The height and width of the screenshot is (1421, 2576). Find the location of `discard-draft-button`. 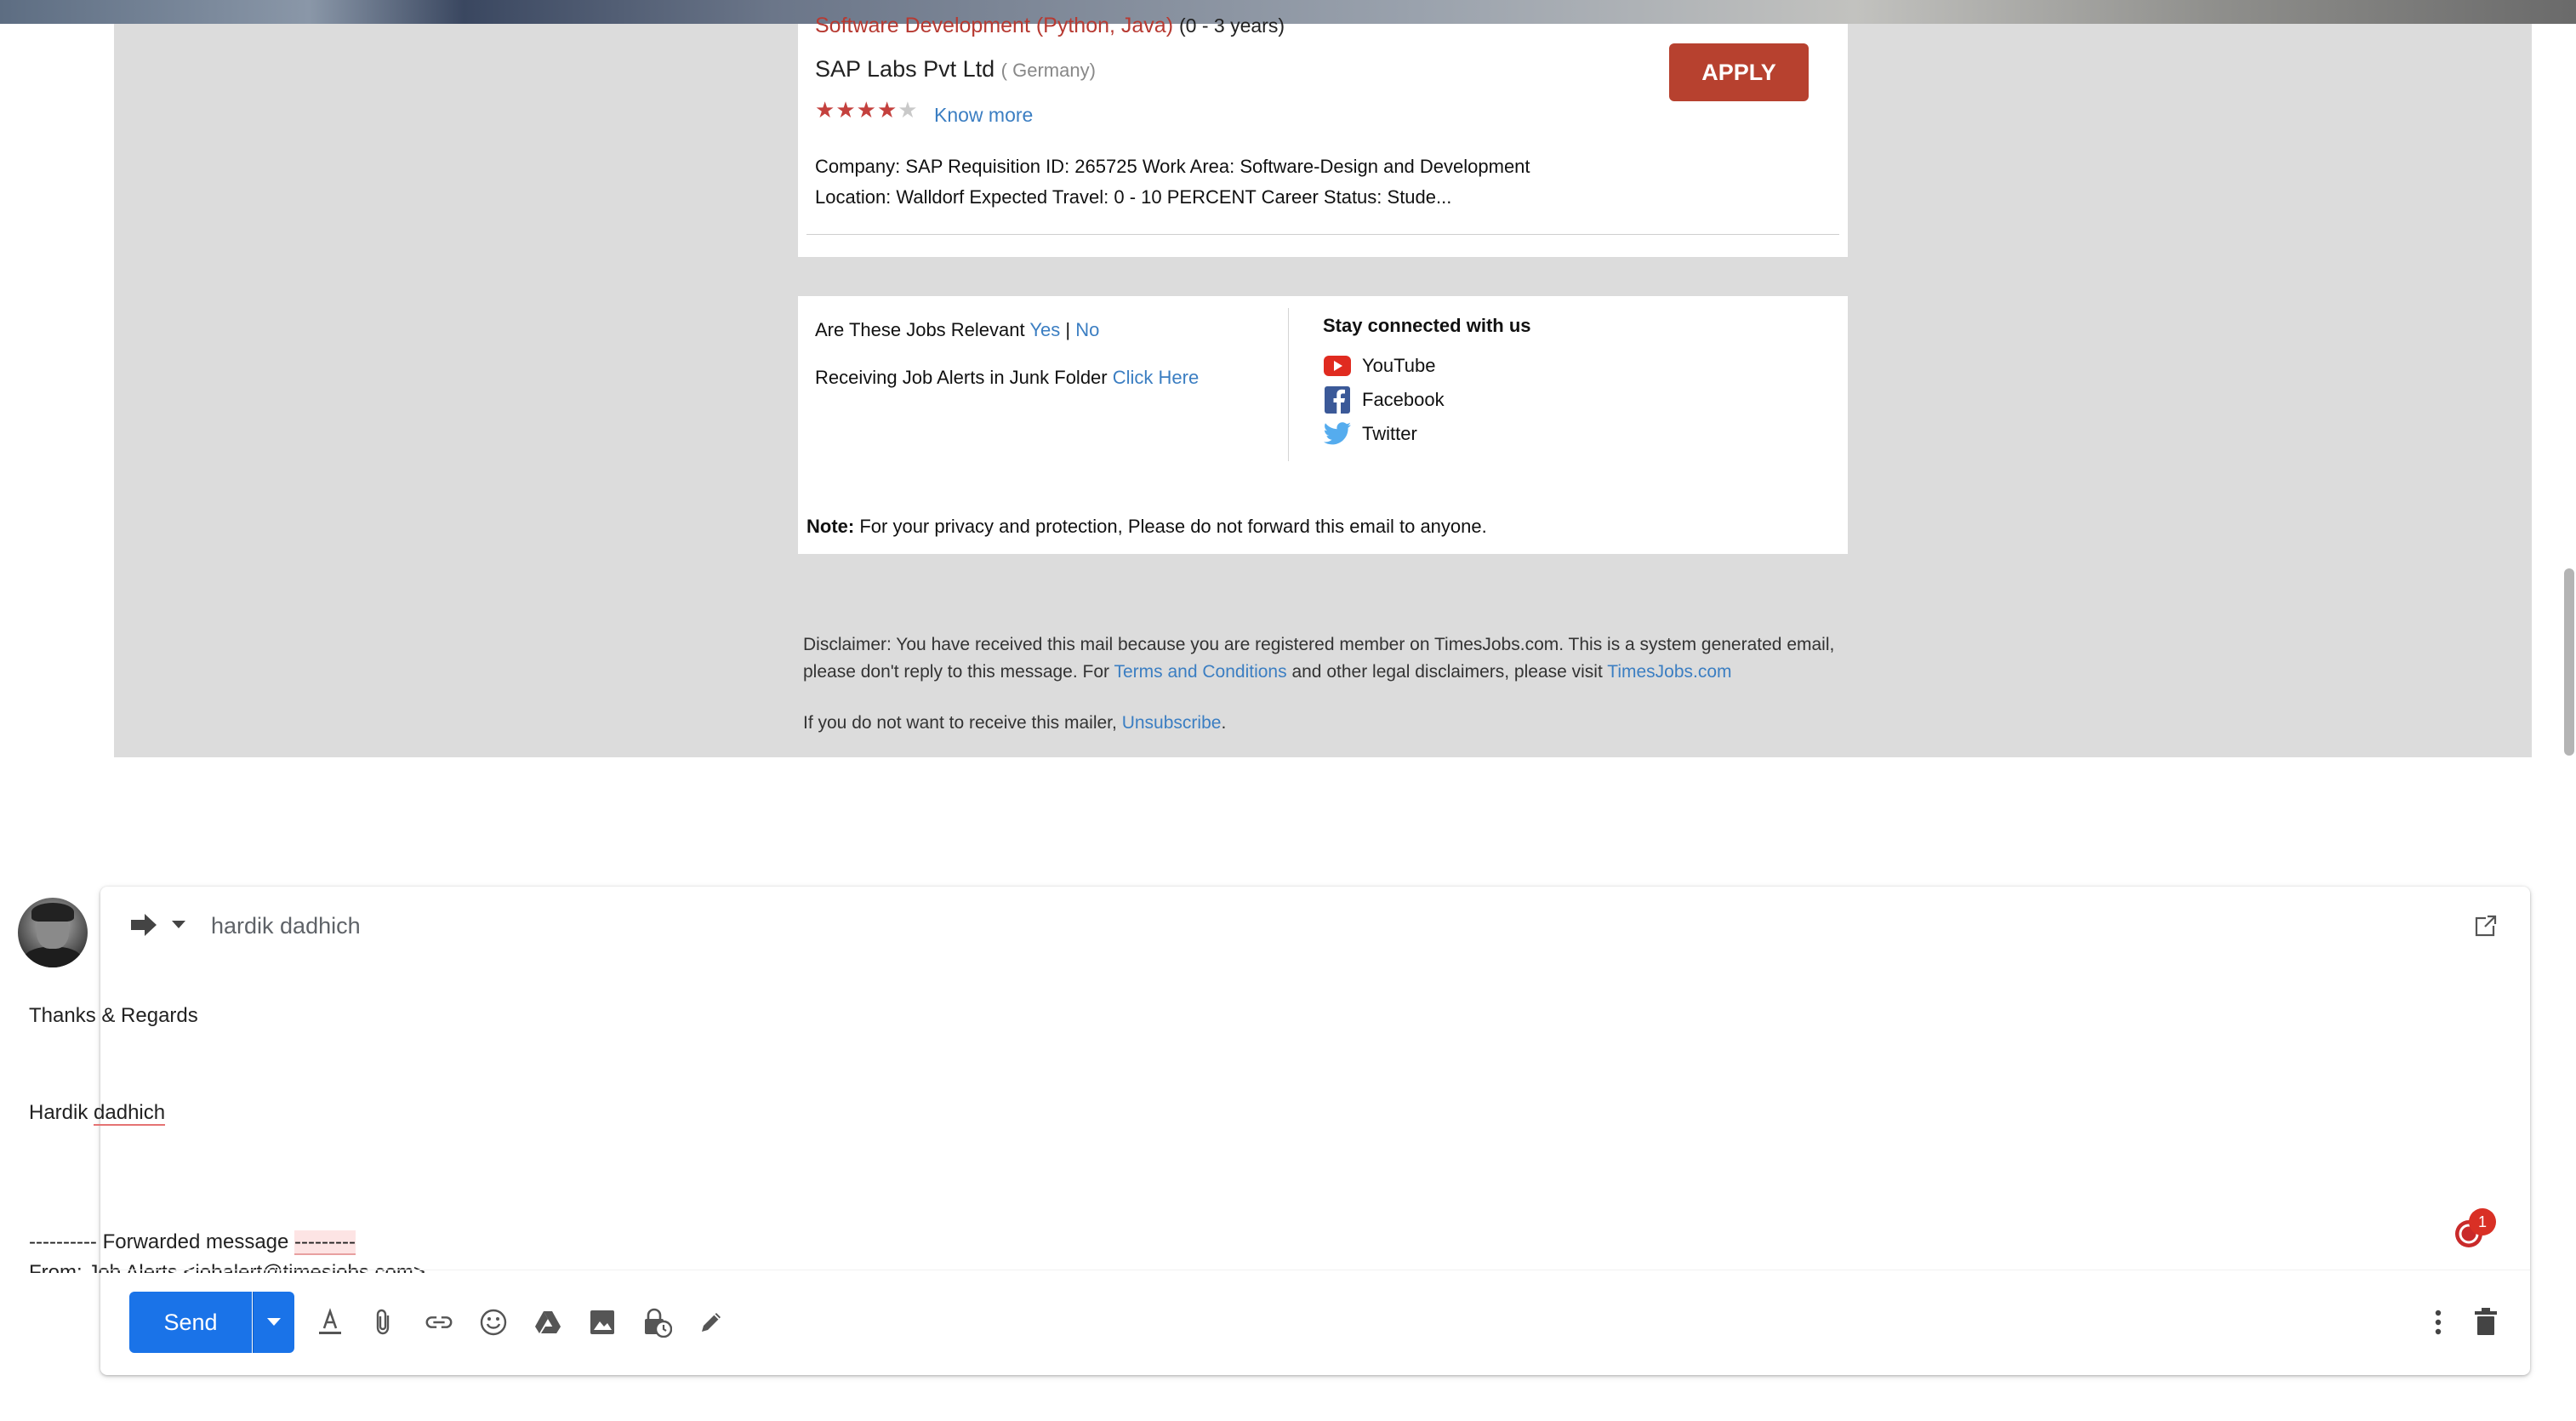

discard-draft-button is located at coordinates (2486, 1322).